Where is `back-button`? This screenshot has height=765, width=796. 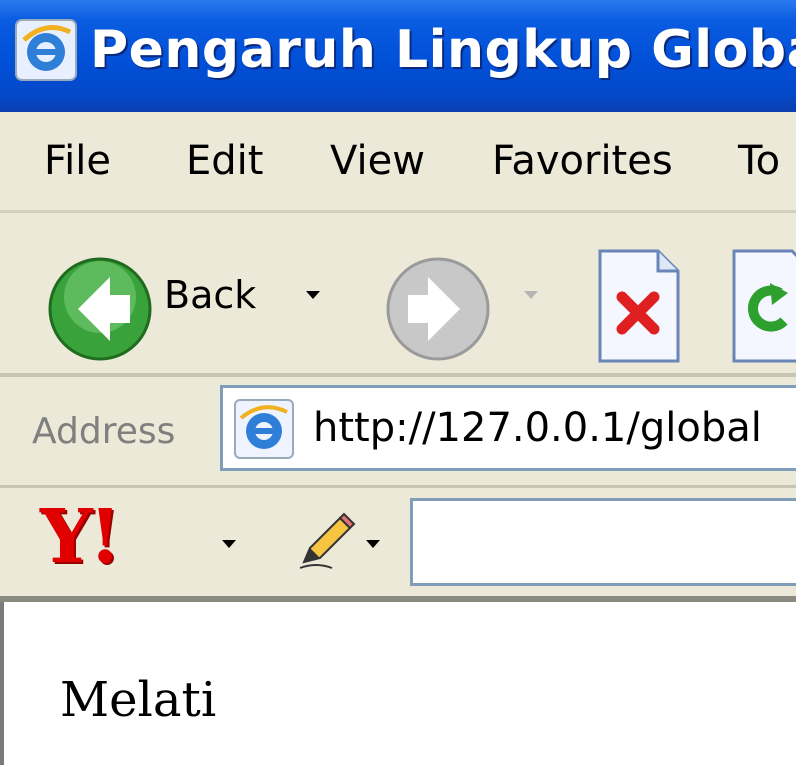
back-button is located at coordinates (100, 311).